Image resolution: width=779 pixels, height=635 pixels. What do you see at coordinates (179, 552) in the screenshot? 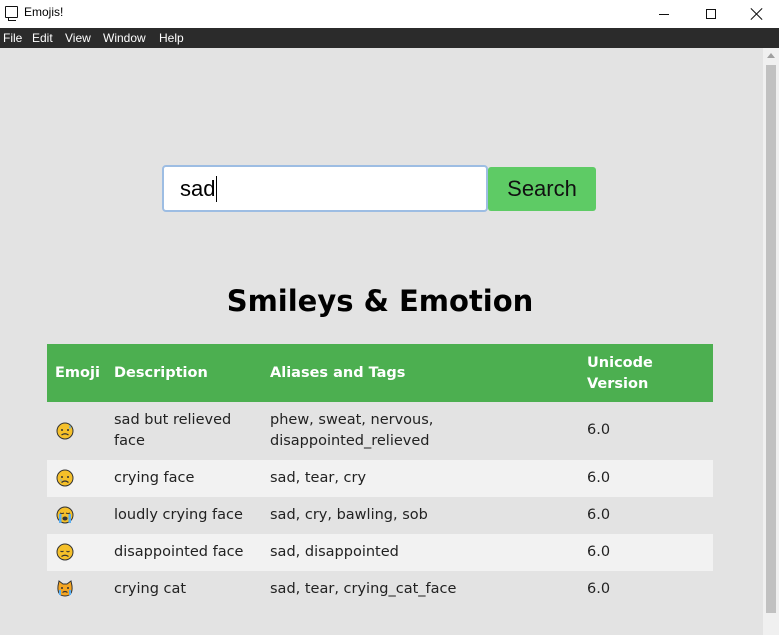
I see `cell-description: disappointed face` at bounding box center [179, 552].